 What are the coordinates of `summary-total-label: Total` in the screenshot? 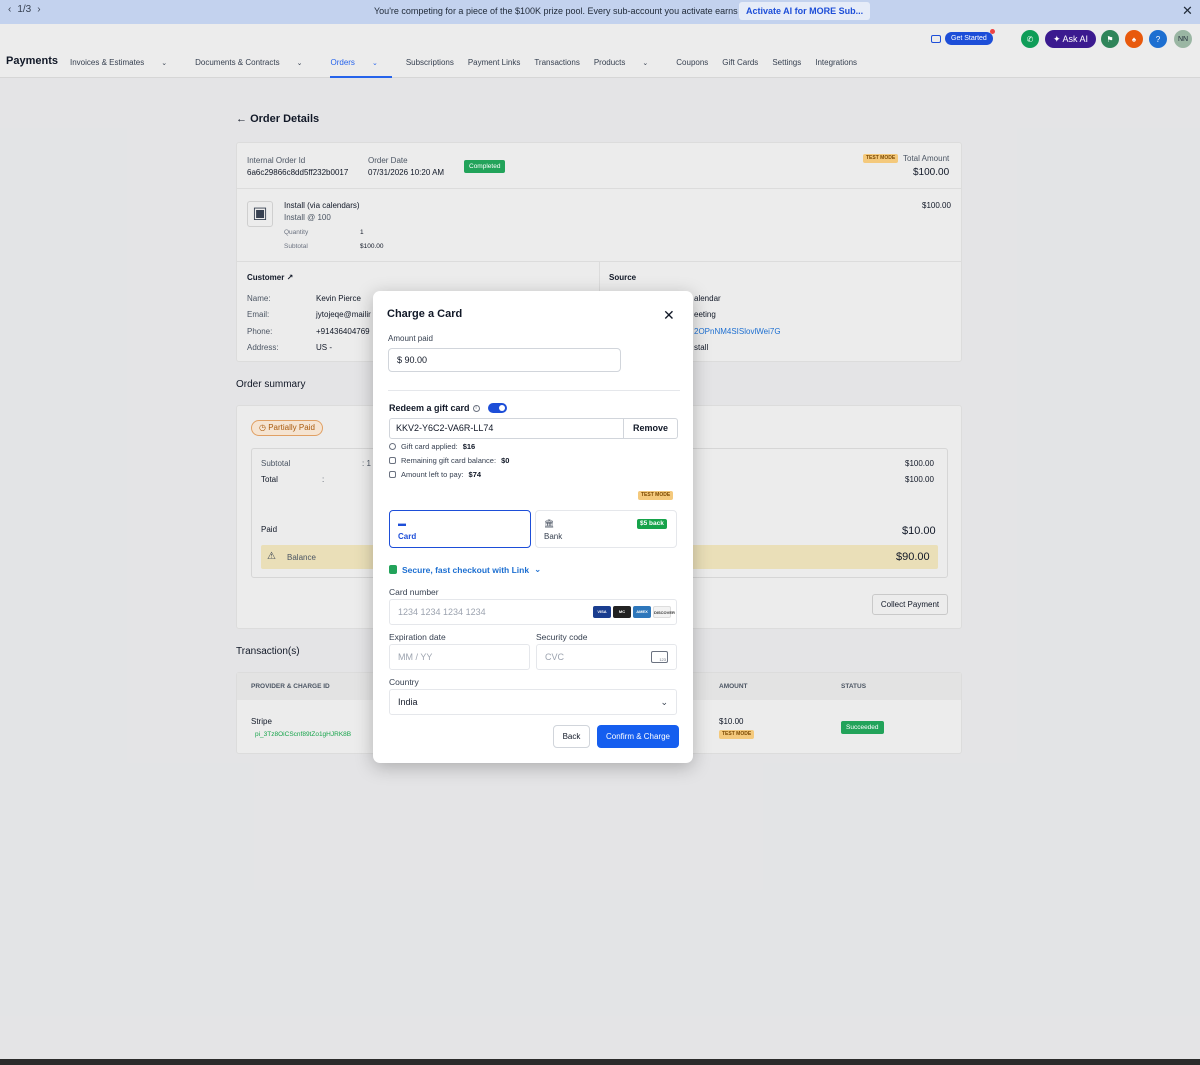 It's located at (269, 479).